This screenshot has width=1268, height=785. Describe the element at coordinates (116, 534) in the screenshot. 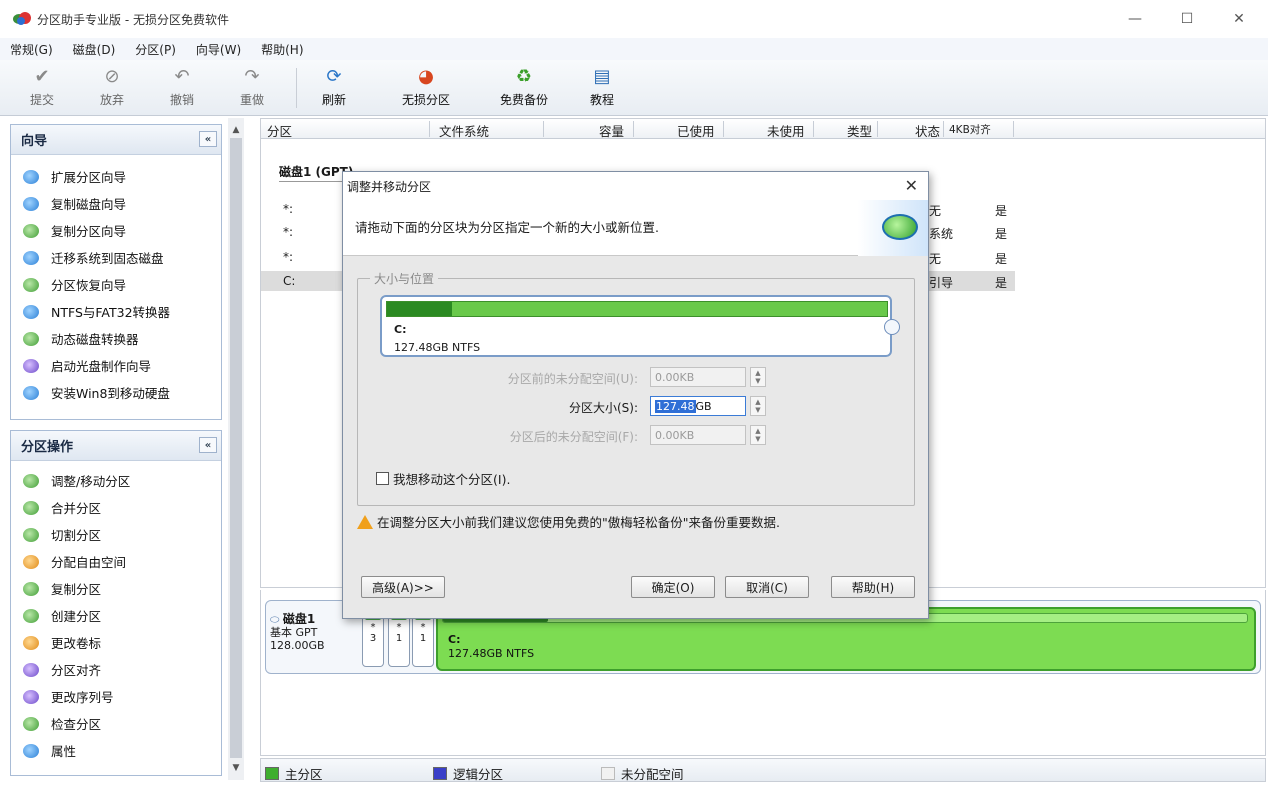

I see `op-item-split: 切割分区` at that location.